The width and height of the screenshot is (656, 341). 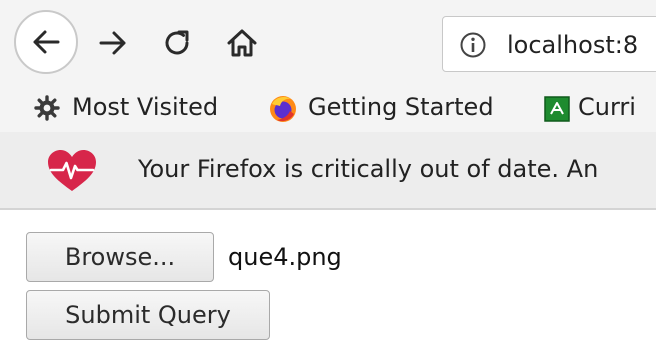 I want to click on firefox-icon, so click(x=283, y=109).